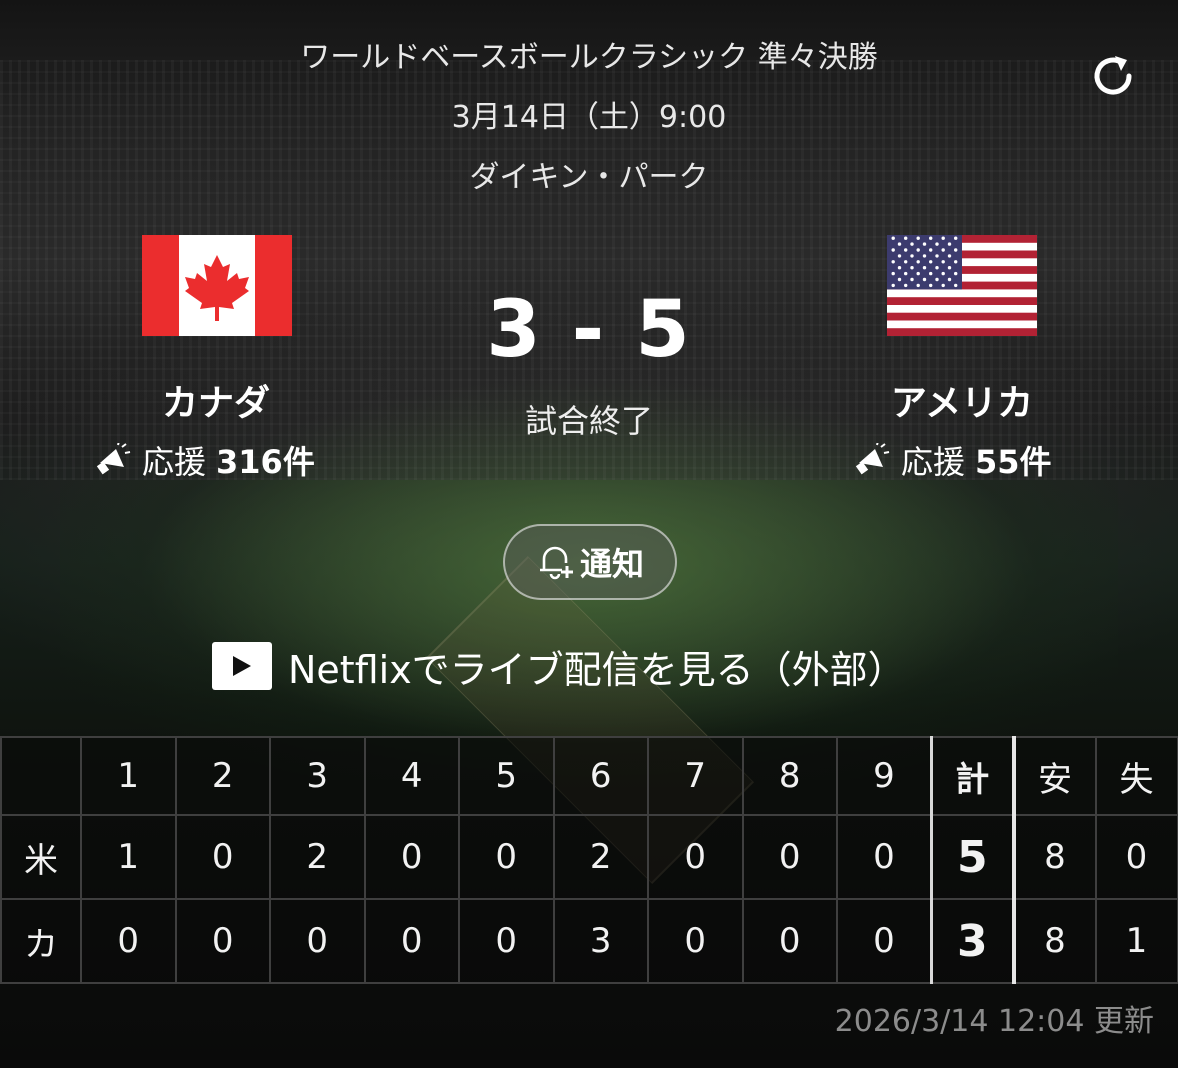 This screenshot has height=1068, width=1178. What do you see at coordinates (600, 776) in the screenshot?
I see `header-cell: 6` at bounding box center [600, 776].